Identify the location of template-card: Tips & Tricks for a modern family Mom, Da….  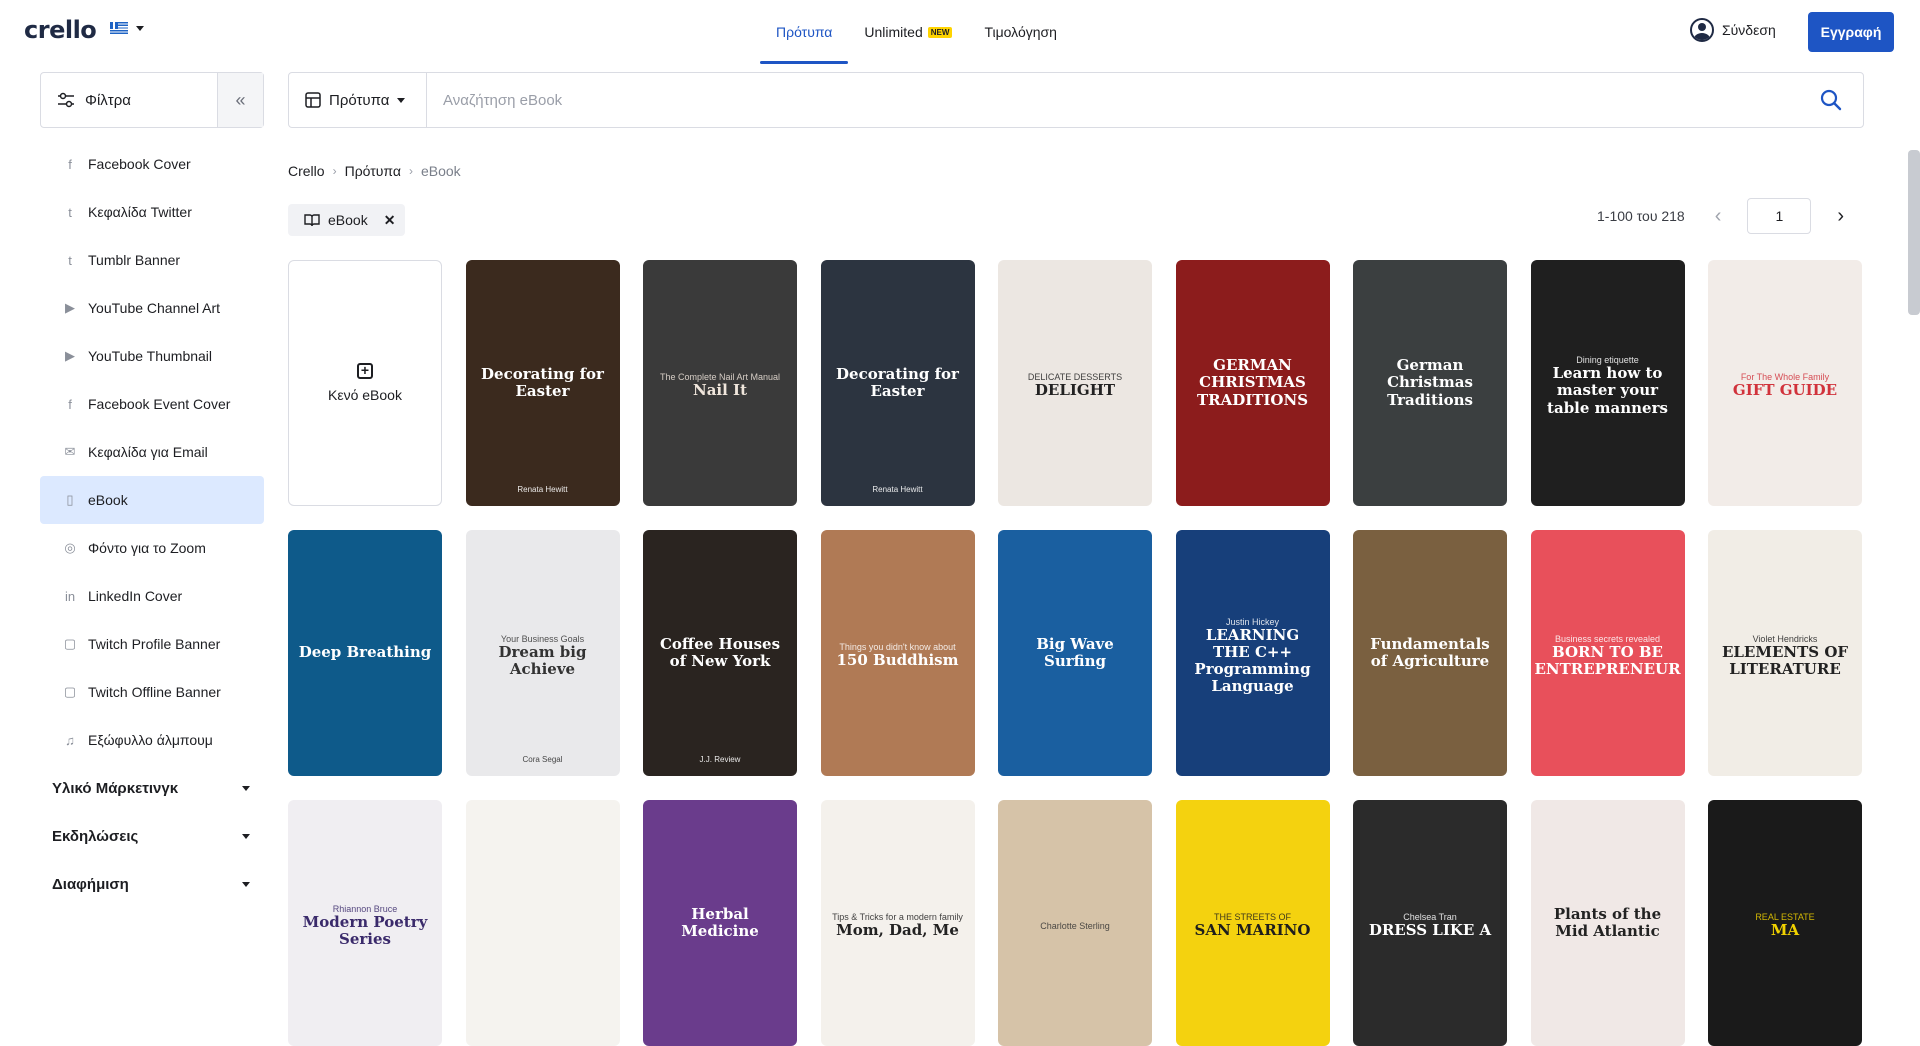
(897, 923).